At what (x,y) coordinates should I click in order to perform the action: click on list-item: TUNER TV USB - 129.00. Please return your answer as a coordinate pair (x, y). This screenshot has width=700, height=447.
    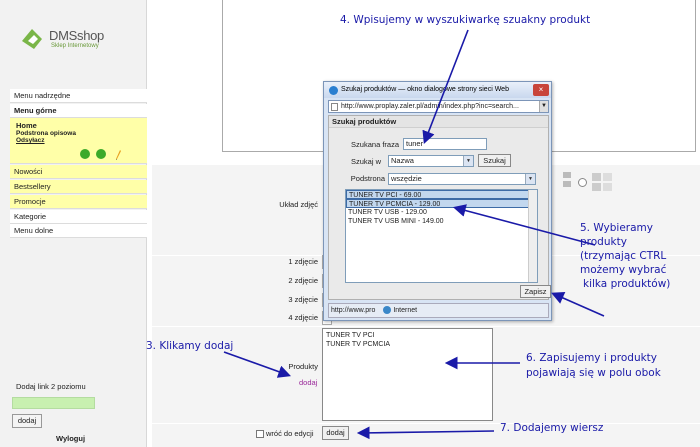
    Looking at the image, I should click on (441, 212).